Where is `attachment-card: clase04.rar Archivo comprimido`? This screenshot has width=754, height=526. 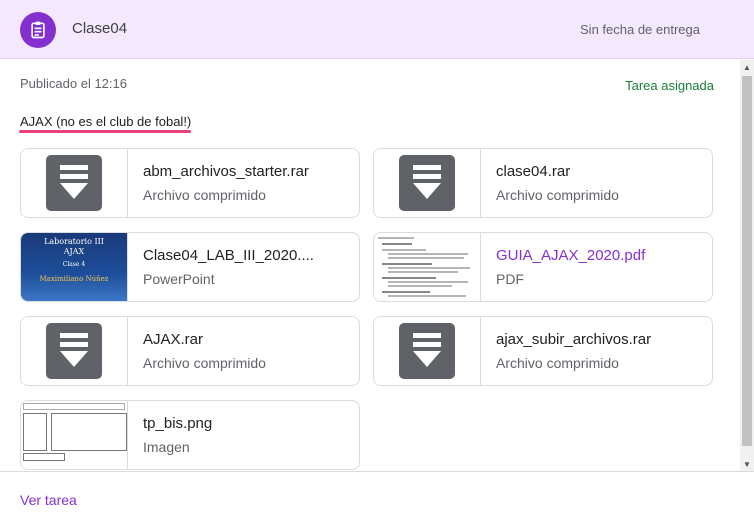 attachment-card: clase04.rar Archivo comprimido is located at coordinates (543, 183).